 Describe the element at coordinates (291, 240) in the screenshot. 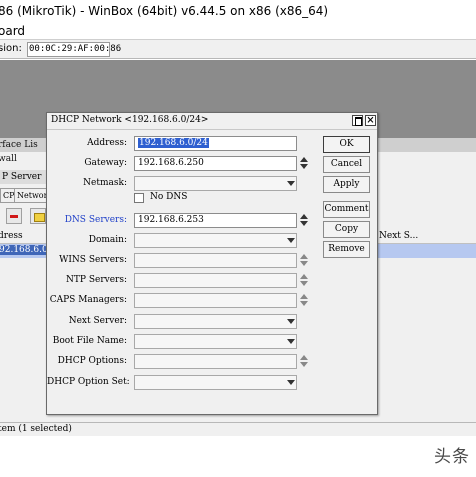

I see `domain-dropdown-icon` at that location.